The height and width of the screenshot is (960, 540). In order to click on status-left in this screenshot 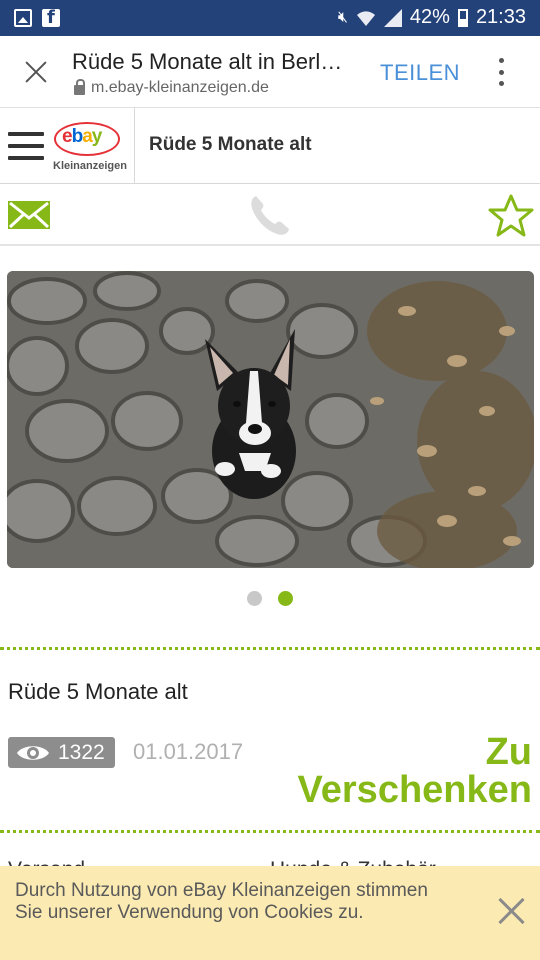, I will do `click(37, 17)`.